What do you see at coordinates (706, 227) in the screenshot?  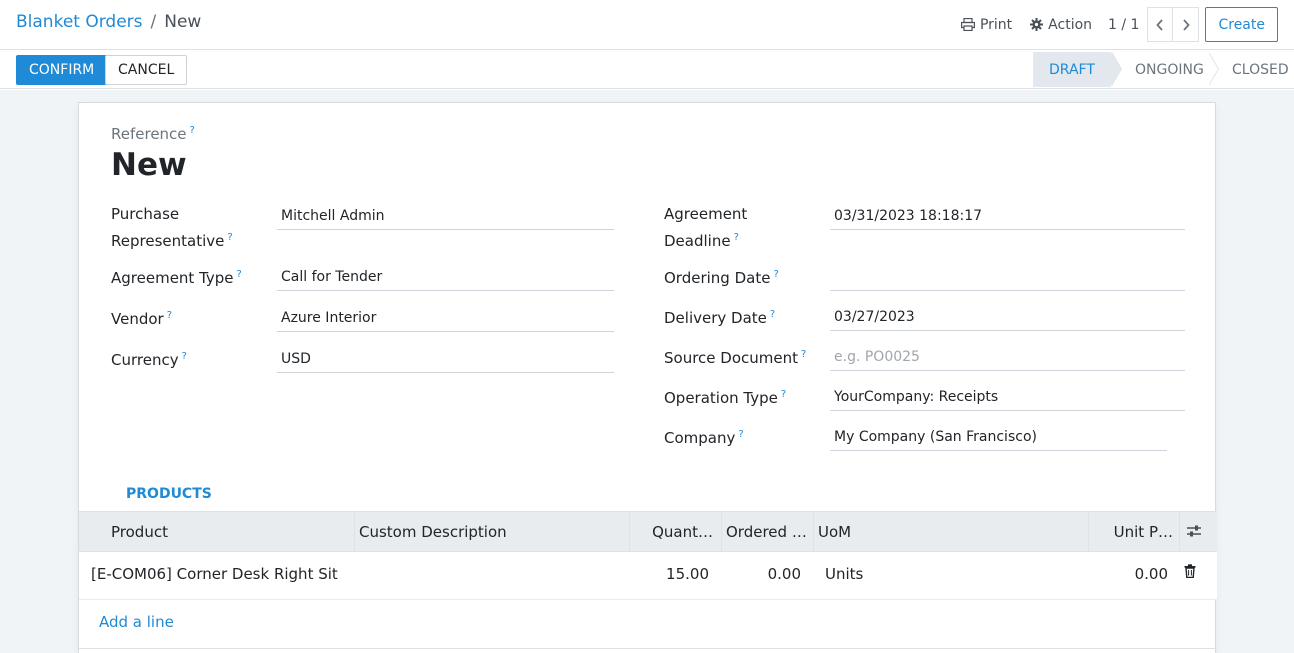 I see `agreement-deadline-label: Agreement Deadline?` at bounding box center [706, 227].